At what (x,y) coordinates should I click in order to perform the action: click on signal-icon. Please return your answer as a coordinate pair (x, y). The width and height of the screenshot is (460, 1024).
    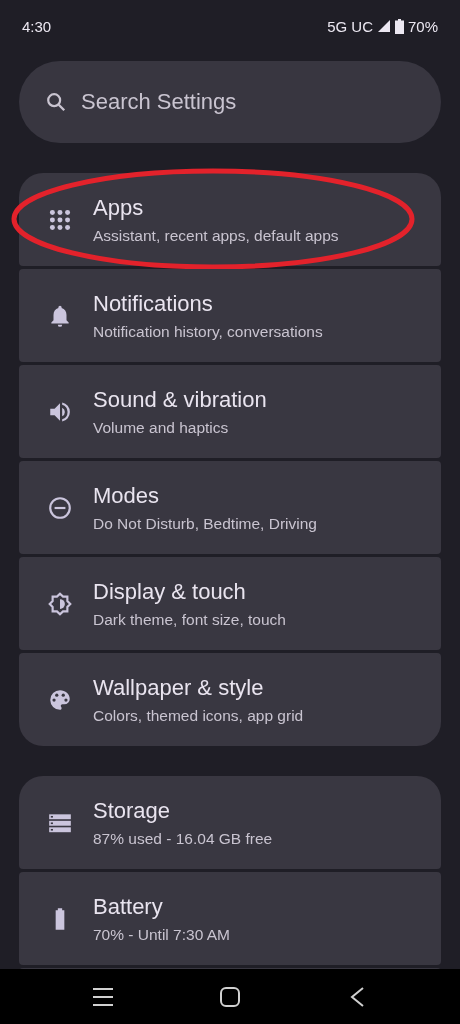
    Looking at the image, I should click on (383, 26).